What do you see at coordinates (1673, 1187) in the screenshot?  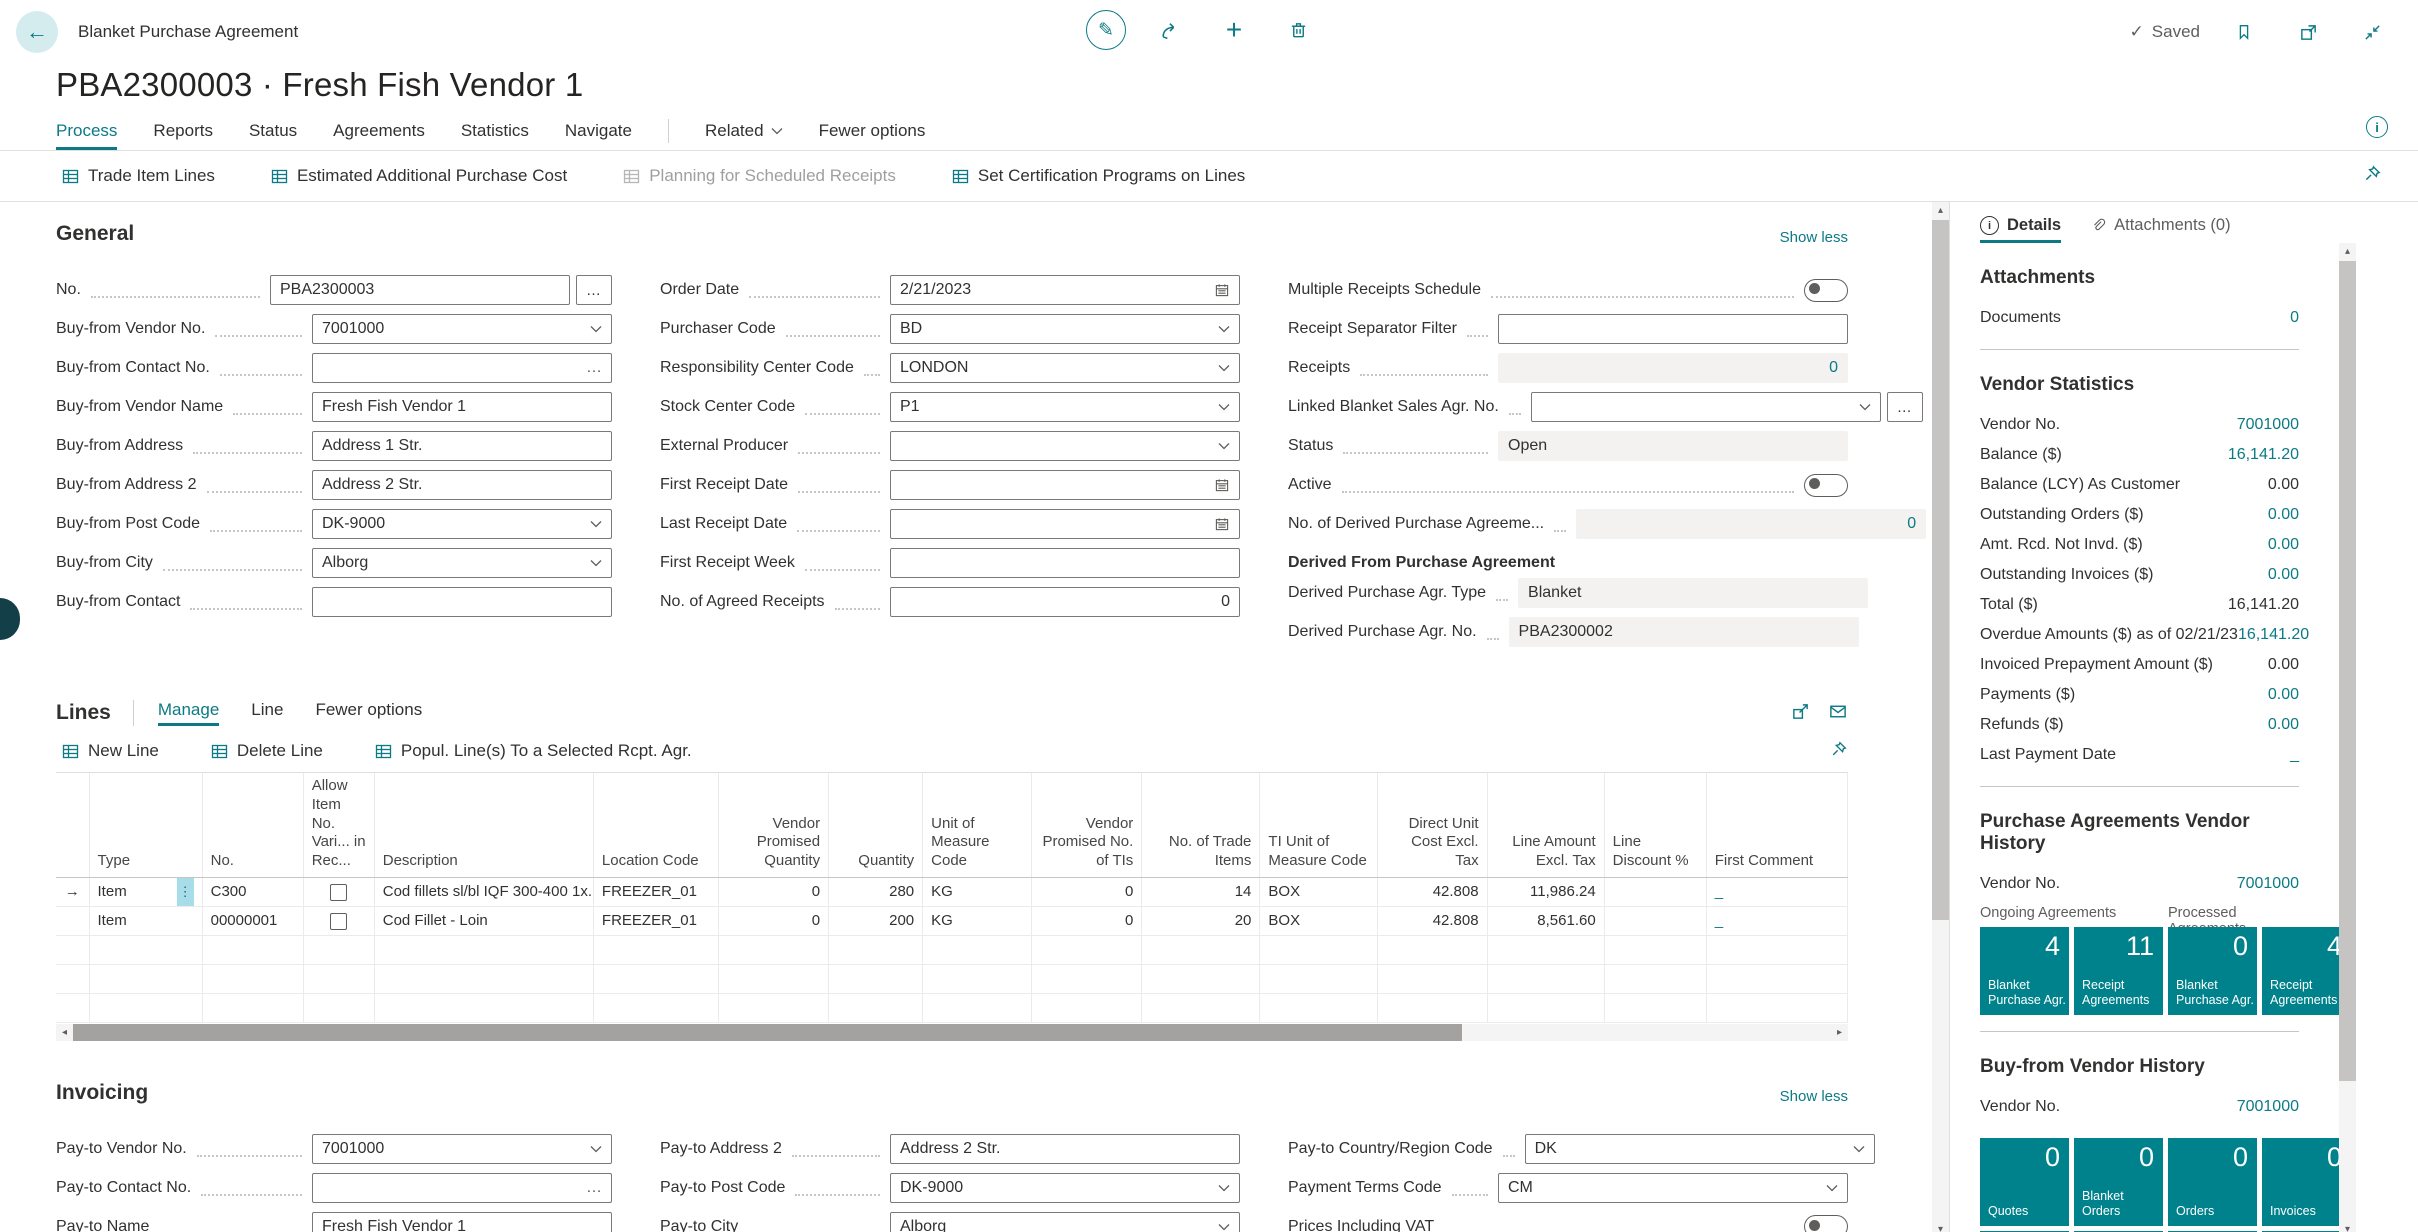 I see `field-input: CM` at bounding box center [1673, 1187].